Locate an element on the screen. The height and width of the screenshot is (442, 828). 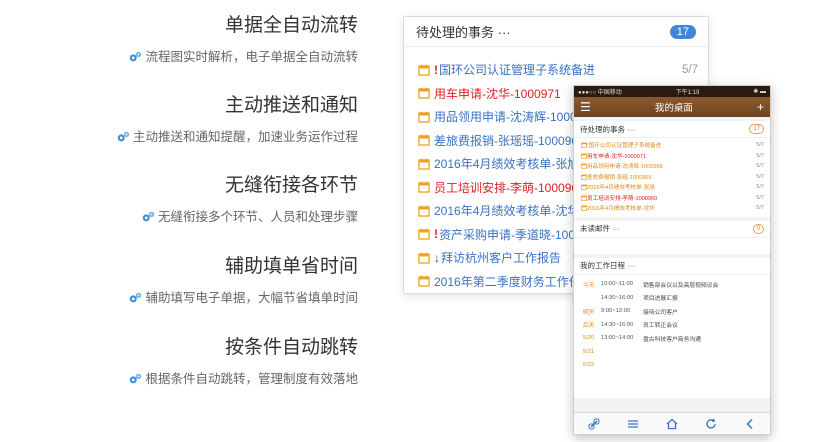
schedule-row: 后天 14:30~16:00 员工转正会议 is located at coordinates (672, 325).